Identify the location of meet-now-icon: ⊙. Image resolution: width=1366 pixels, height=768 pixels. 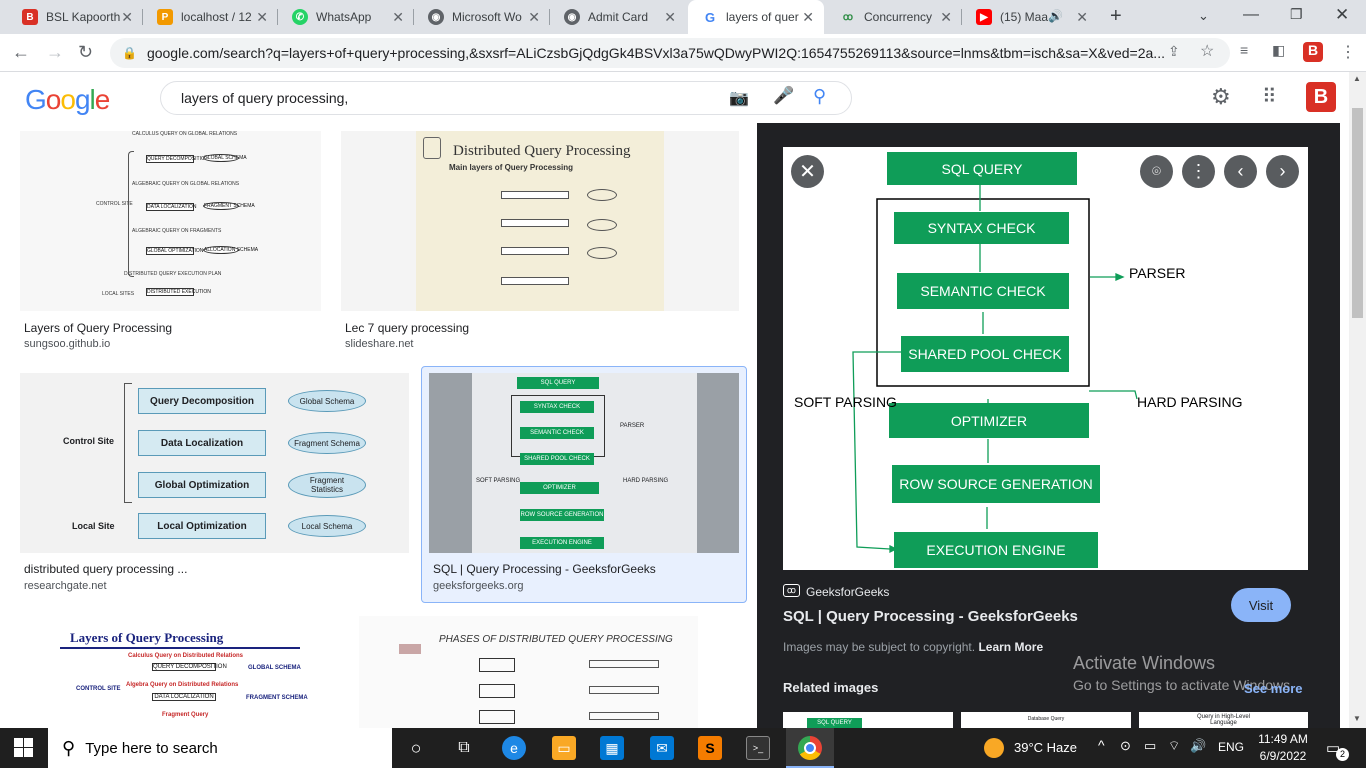
(1125, 746).